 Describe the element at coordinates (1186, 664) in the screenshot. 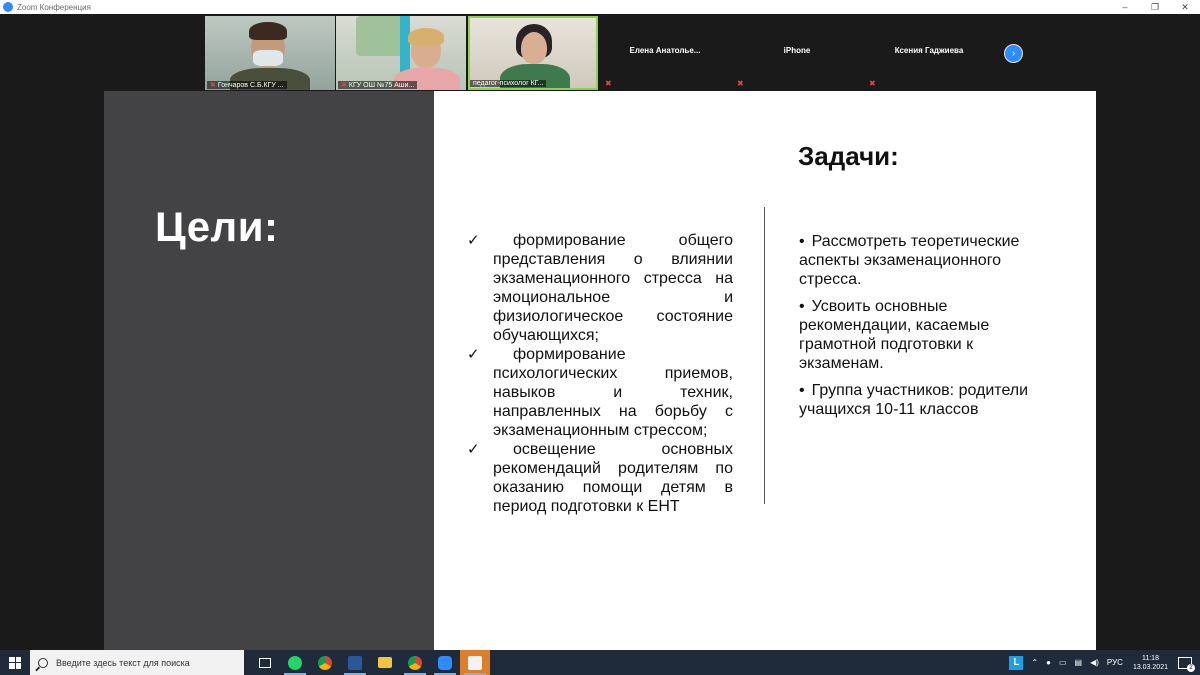

I see `notifications-icon: 2` at that location.